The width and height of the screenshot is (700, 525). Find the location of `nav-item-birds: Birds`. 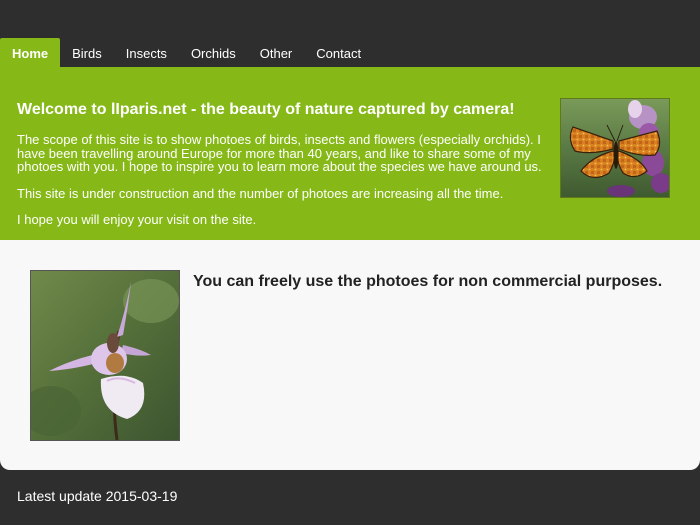

nav-item-birds: Birds is located at coordinates (87, 53).